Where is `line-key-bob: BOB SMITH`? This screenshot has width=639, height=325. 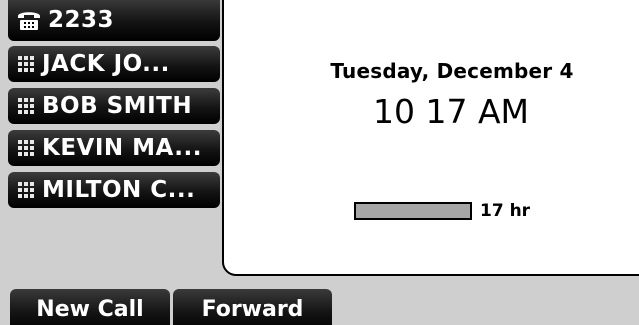 line-key-bob: BOB SMITH is located at coordinates (114, 106).